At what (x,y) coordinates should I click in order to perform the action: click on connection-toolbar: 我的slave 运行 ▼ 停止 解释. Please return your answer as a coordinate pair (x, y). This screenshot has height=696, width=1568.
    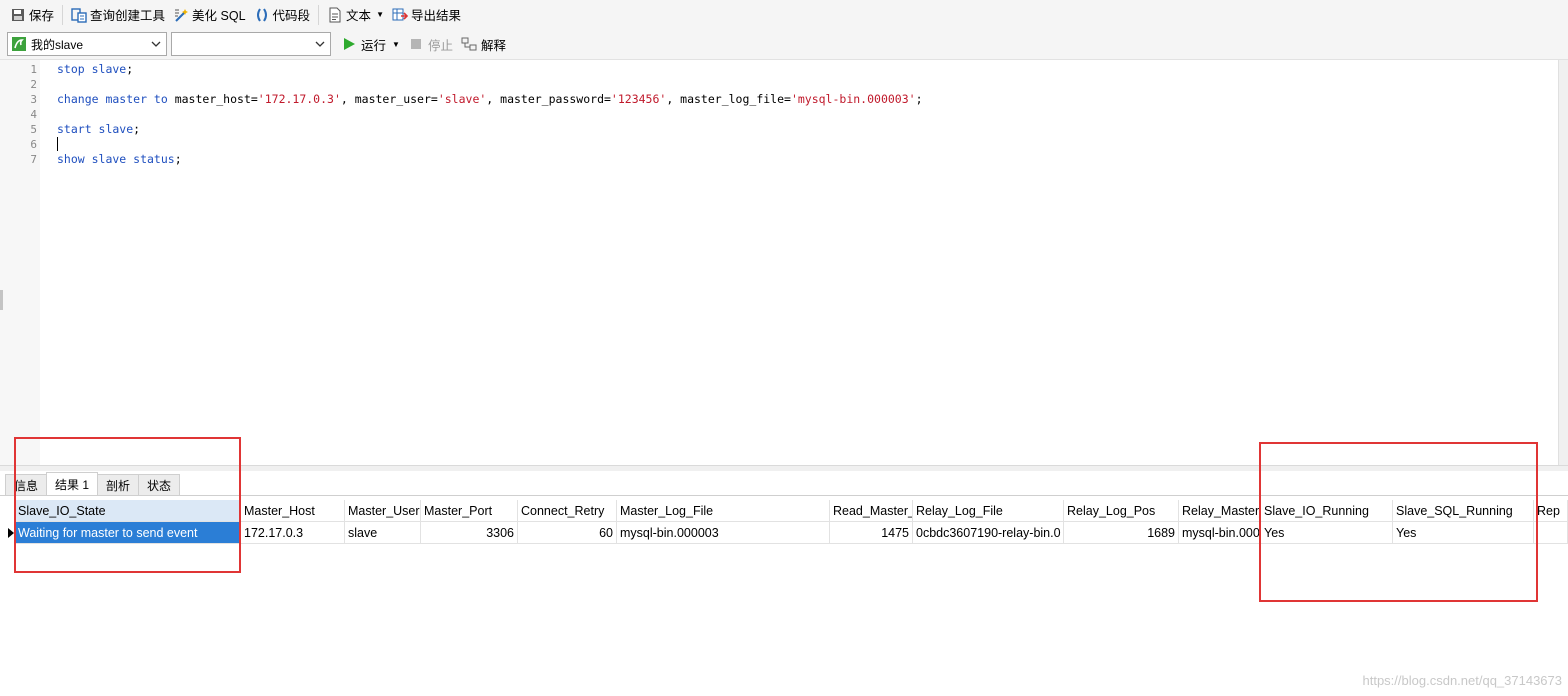
    Looking at the image, I should click on (784, 44).